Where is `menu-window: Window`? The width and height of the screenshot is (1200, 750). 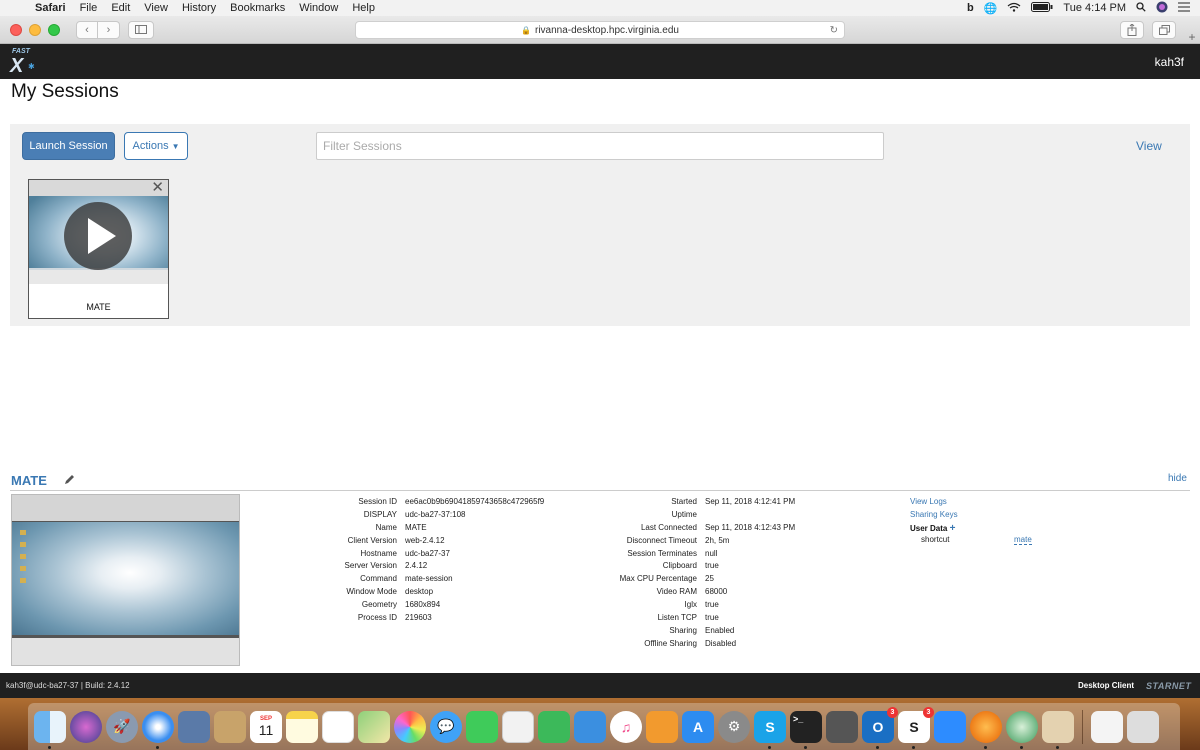
menu-window: Window is located at coordinates (318, 8).